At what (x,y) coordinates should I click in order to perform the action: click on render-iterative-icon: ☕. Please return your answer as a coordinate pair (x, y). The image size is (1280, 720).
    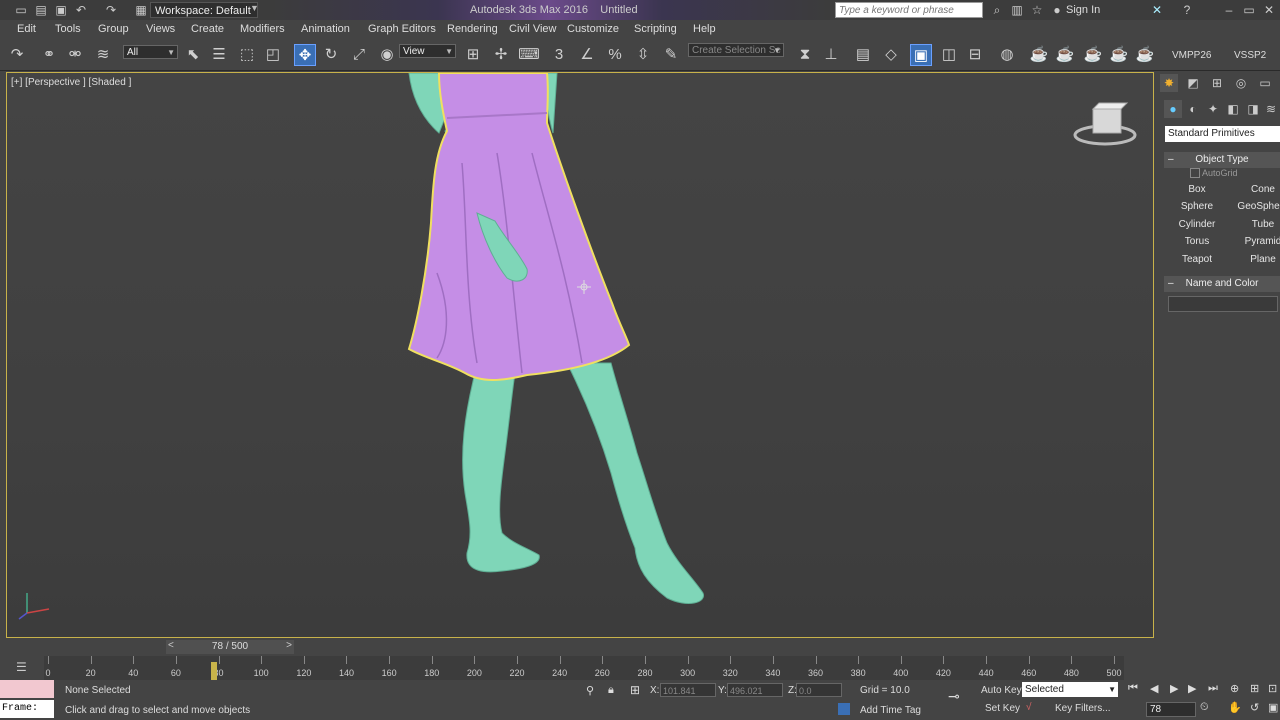
    Looking at the image, I should click on (1119, 55).